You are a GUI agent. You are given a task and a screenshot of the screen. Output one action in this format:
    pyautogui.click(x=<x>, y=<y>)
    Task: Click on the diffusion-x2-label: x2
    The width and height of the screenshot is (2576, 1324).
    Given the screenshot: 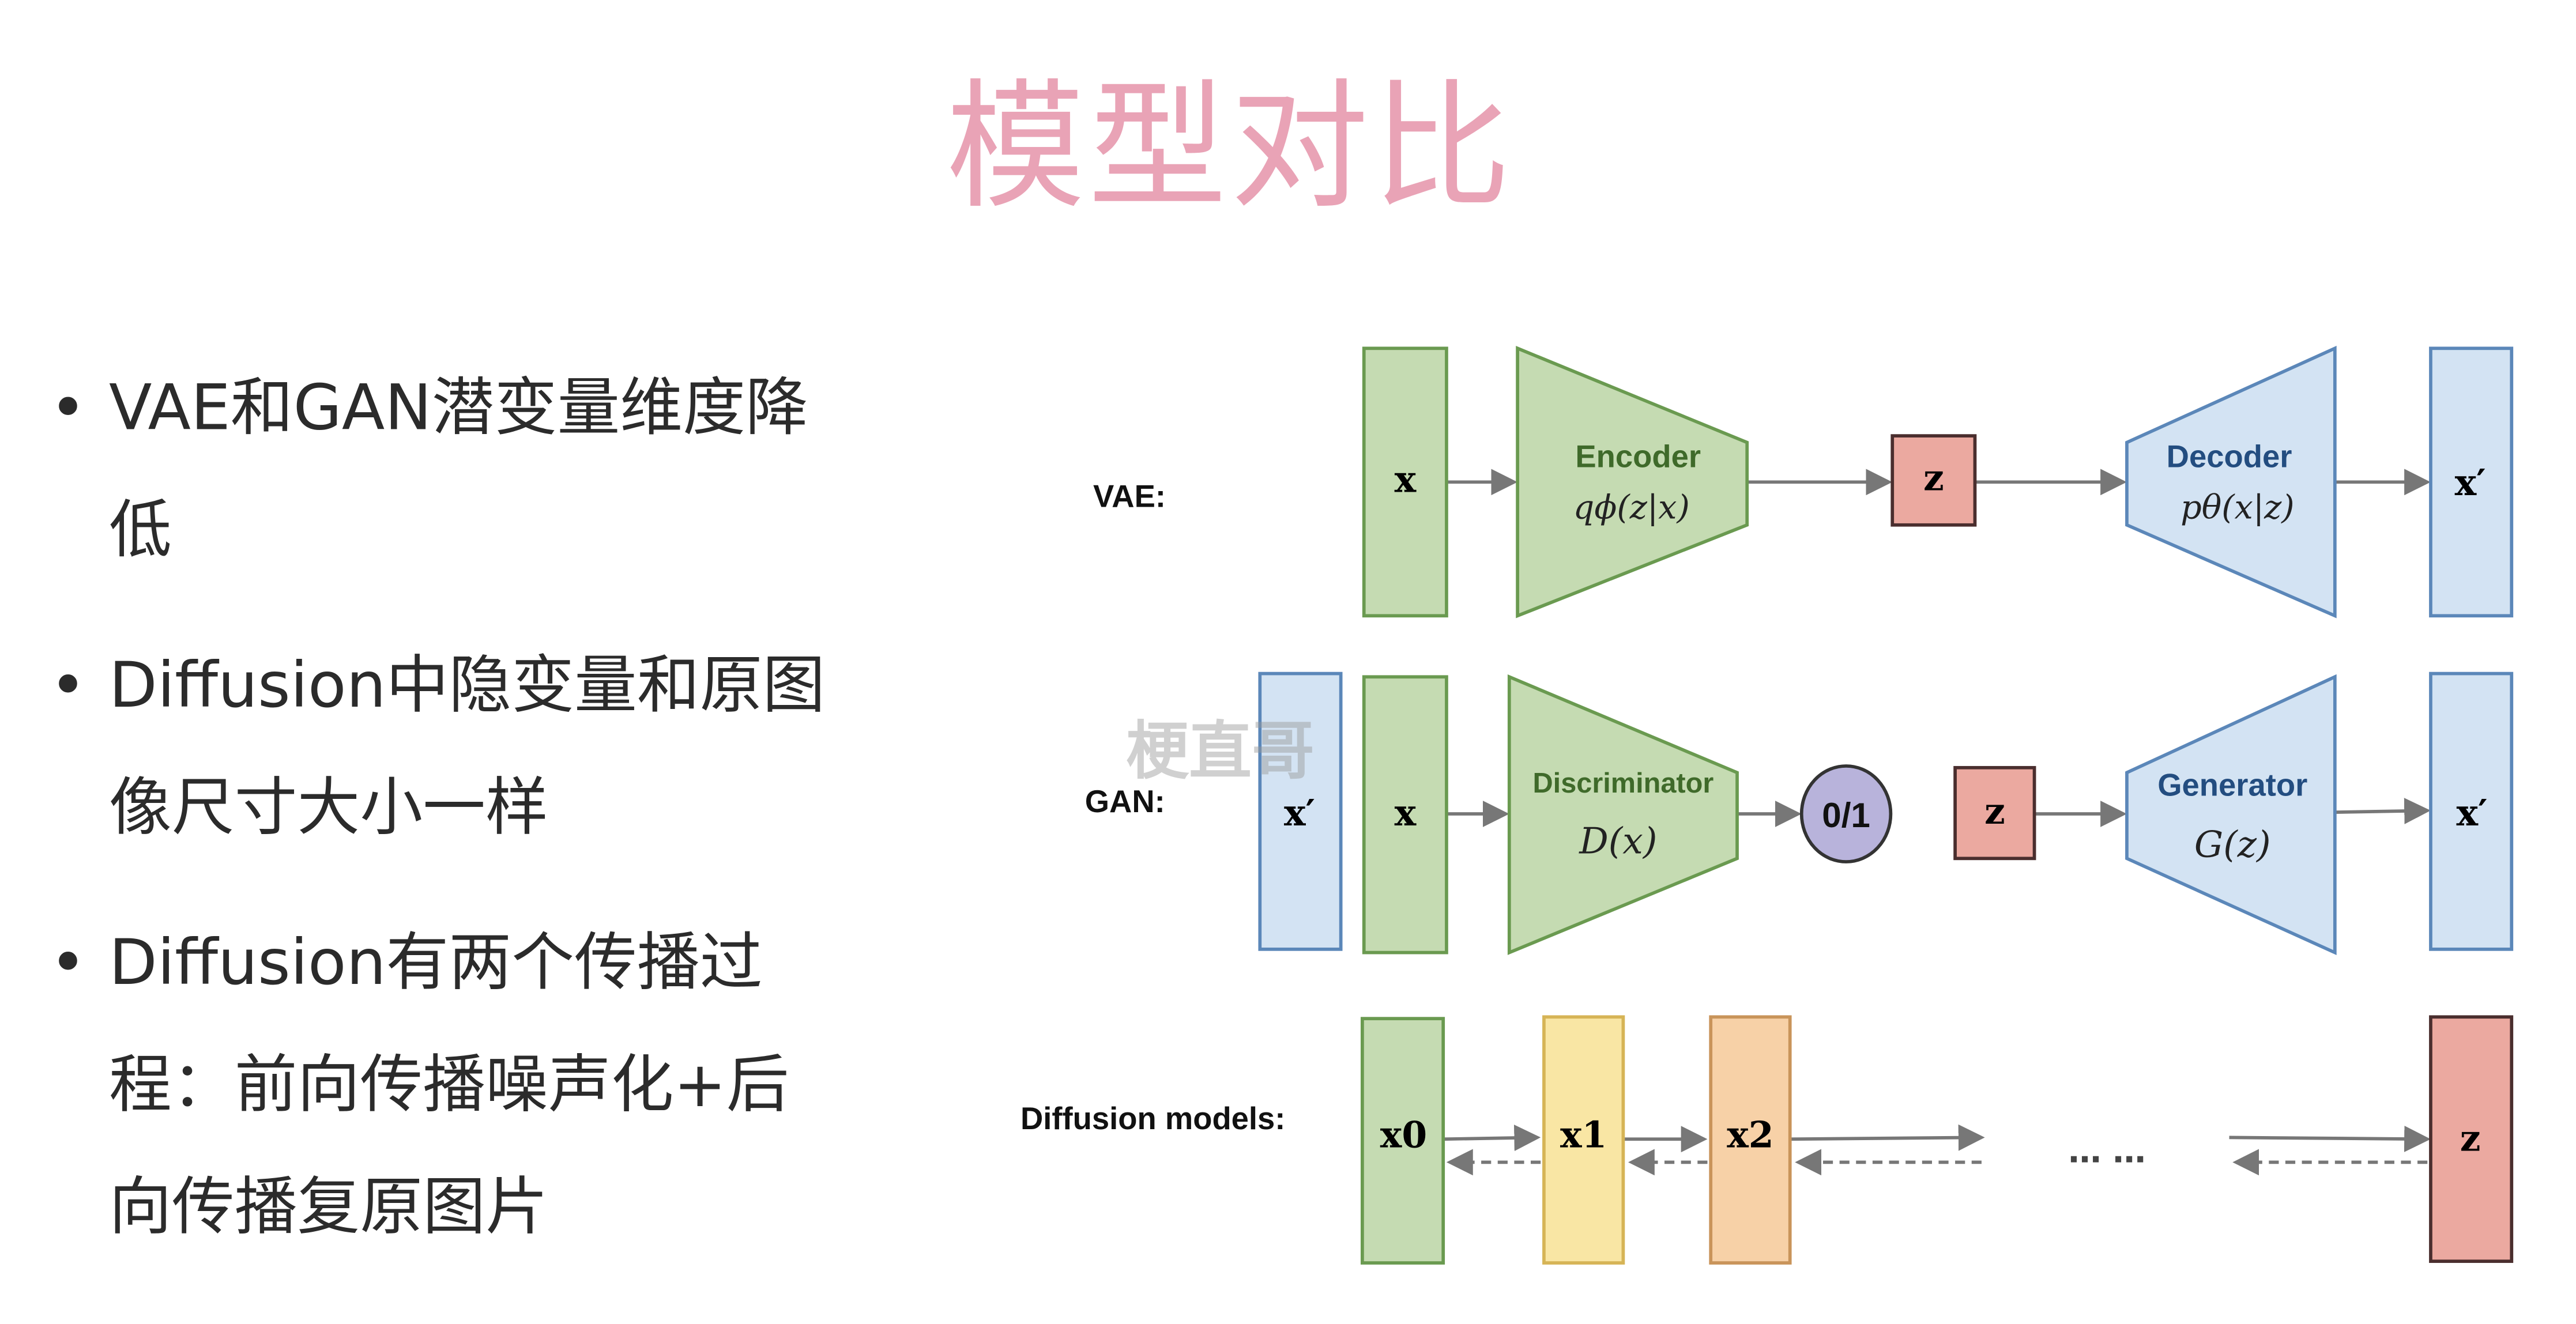 What is the action you would take?
    pyautogui.click(x=1750, y=1135)
    